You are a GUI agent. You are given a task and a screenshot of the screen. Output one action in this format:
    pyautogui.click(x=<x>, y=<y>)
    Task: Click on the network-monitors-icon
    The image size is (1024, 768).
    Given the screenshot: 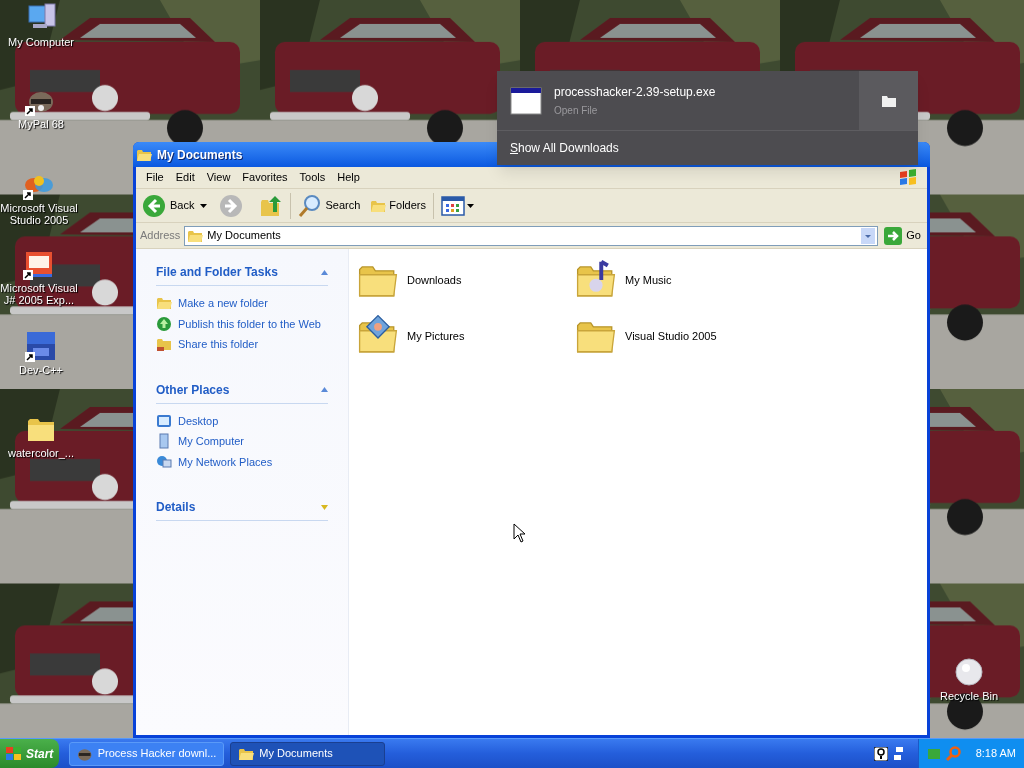 What is the action you would take?
    pyautogui.click(x=899, y=753)
    